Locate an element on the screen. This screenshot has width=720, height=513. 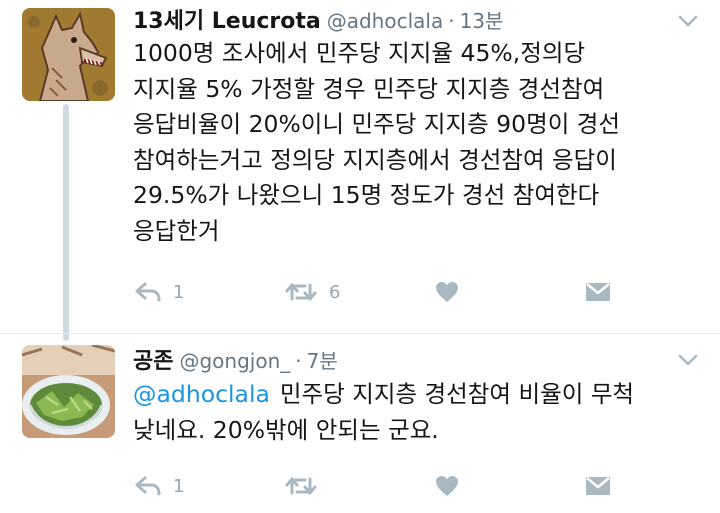
timestamp: 7분 is located at coordinates (322, 359).